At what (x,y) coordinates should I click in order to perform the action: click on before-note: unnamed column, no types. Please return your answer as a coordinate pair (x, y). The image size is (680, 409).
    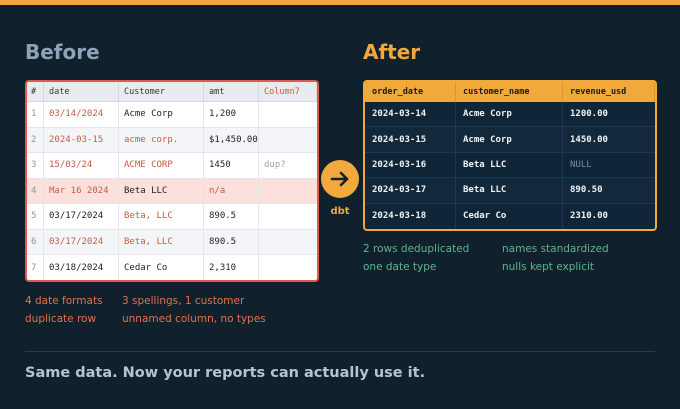
    Looking at the image, I should click on (194, 319).